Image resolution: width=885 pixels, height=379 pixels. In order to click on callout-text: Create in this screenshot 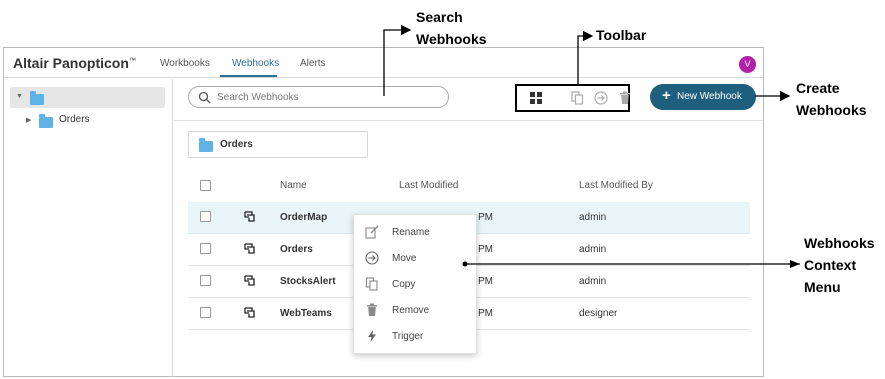, I will do `click(818, 88)`.